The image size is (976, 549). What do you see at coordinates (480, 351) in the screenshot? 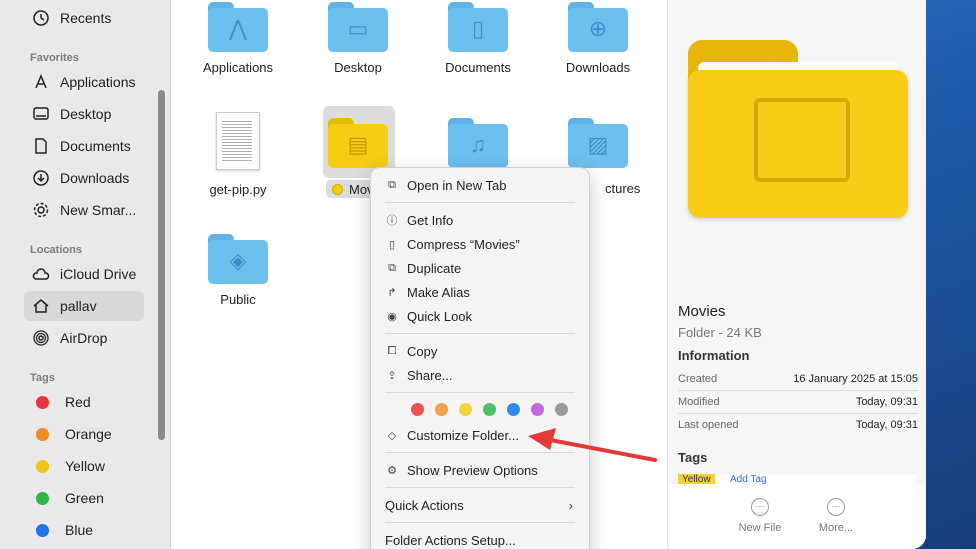
I see `menu-item-copy: ⧠ Copy` at bounding box center [480, 351].